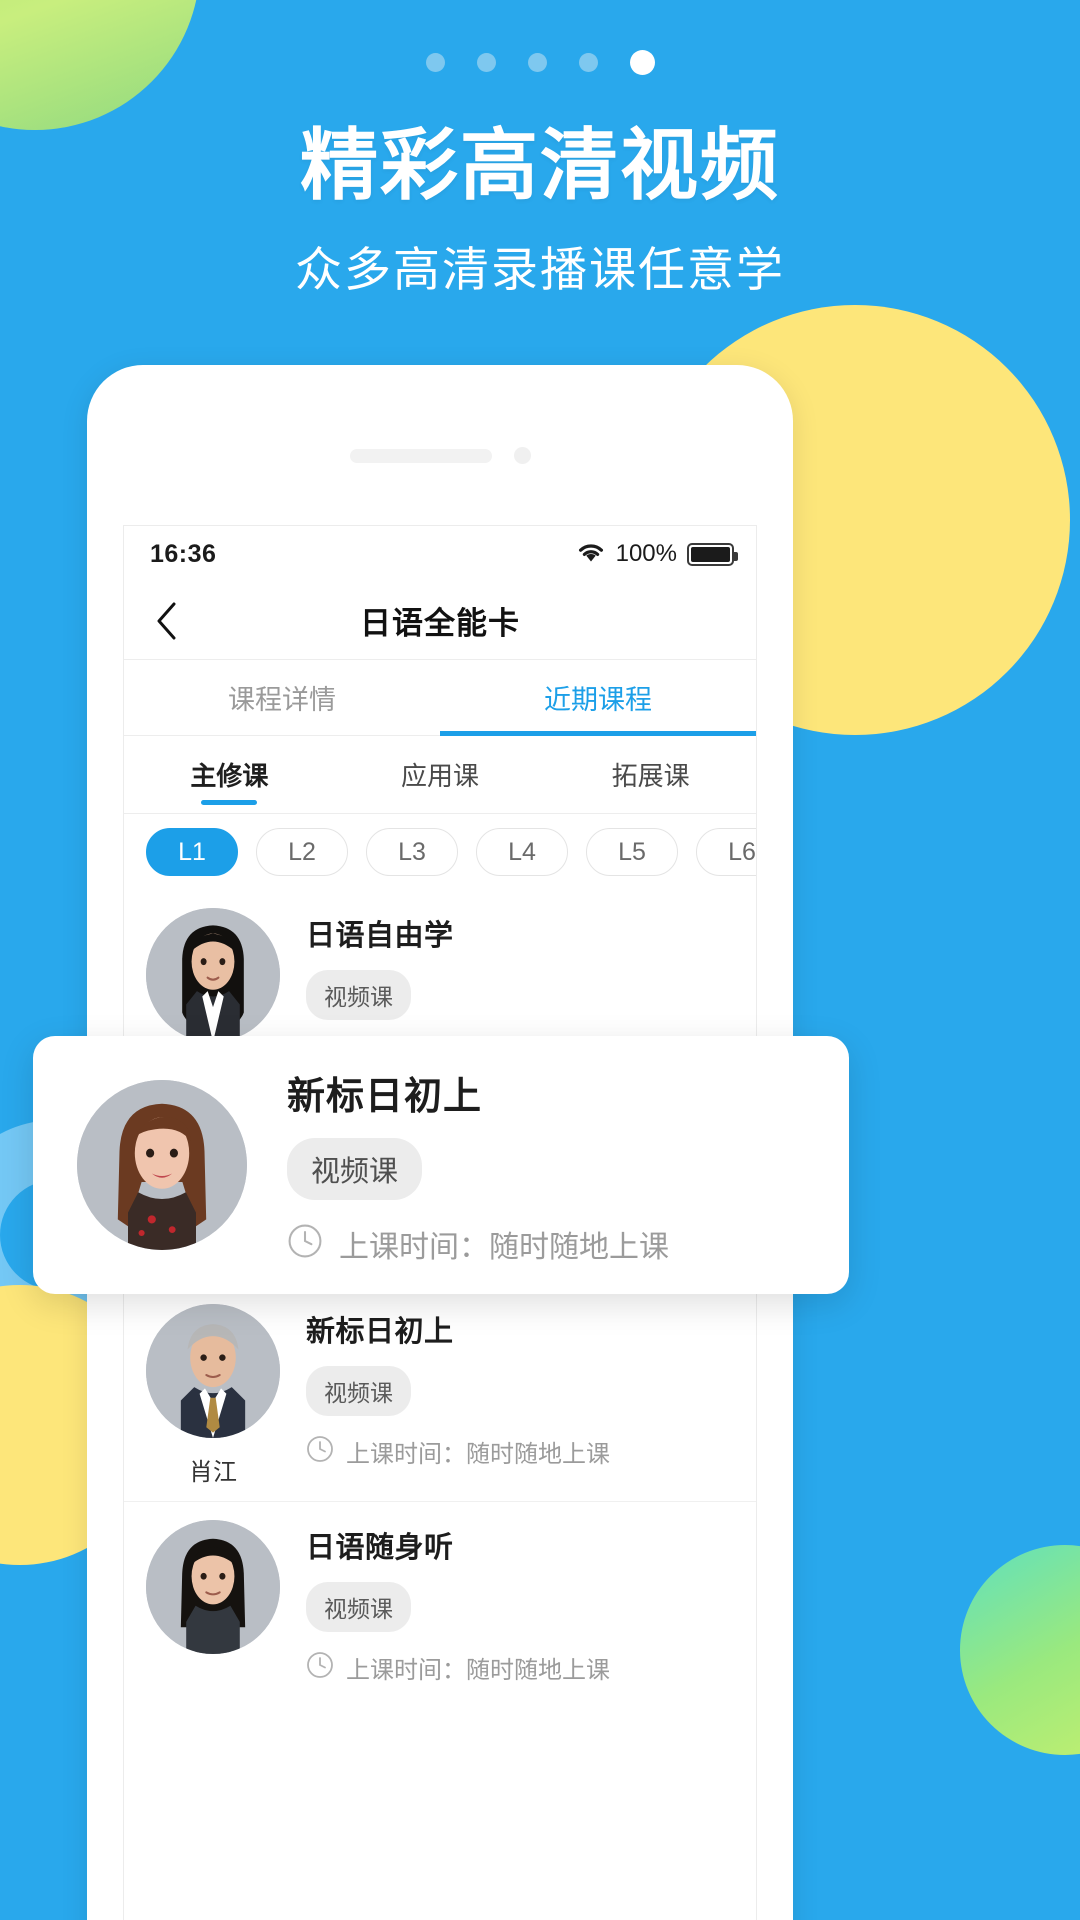  Describe the element at coordinates (1020, 1650) in the screenshot. I see `decor-blob-green-bottom-right` at that location.